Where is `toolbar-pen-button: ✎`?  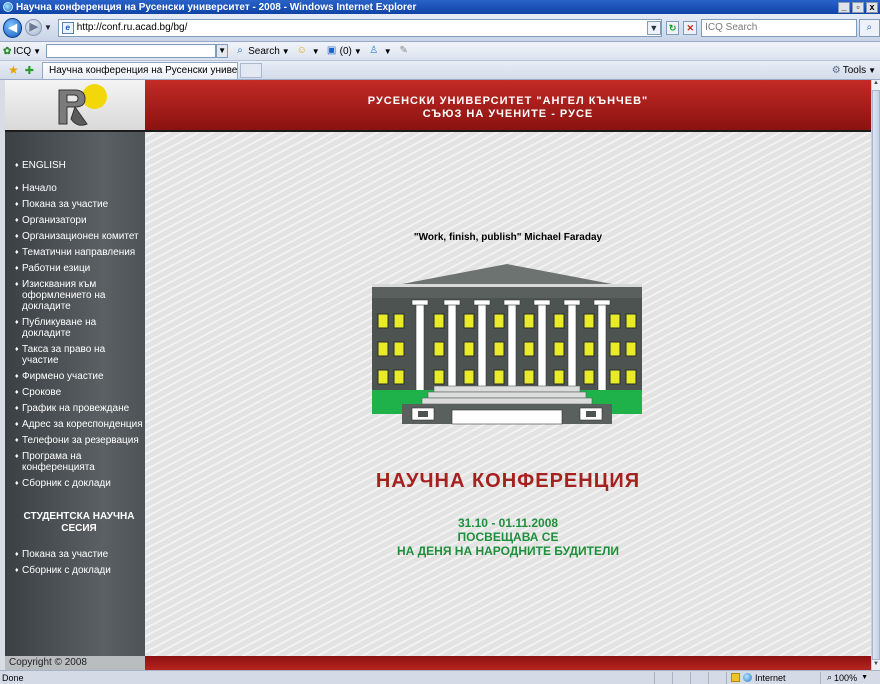
toolbar-pen-button: ✎ is located at coordinates (405, 51).